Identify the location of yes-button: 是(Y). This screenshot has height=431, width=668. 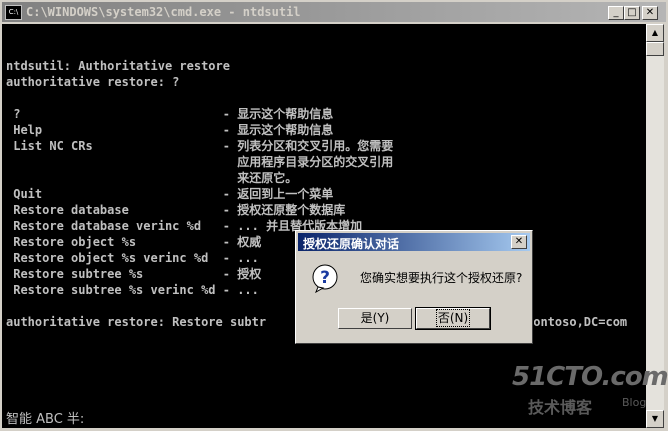
(375, 318).